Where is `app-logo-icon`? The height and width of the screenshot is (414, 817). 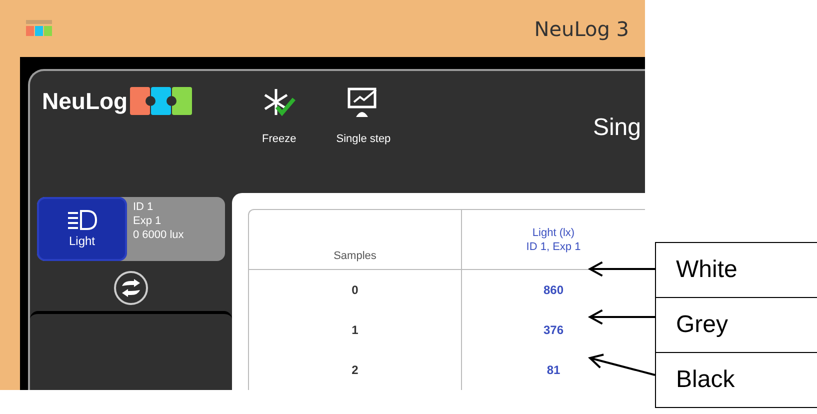
app-logo-icon is located at coordinates (39, 29).